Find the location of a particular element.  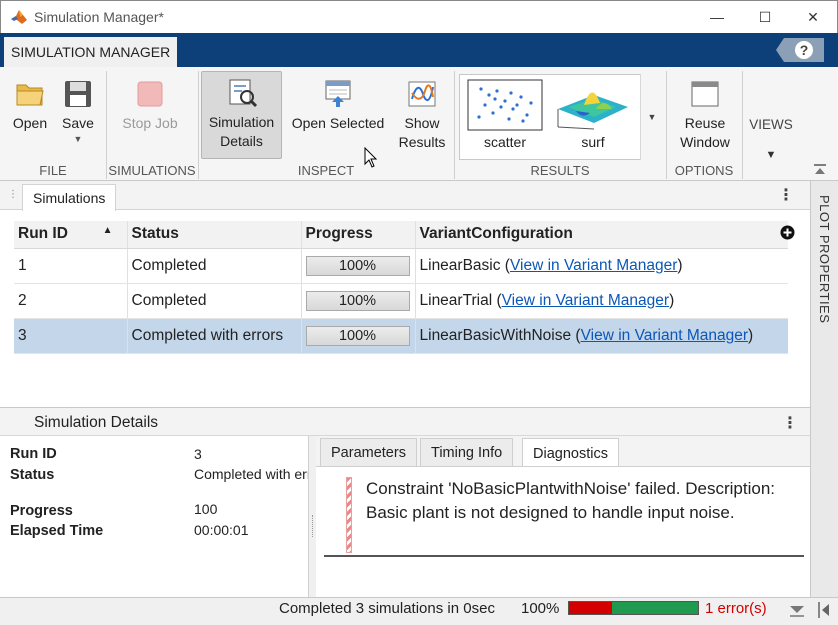

group-label-inspect: INSPECT is located at coordinates (326, 170).